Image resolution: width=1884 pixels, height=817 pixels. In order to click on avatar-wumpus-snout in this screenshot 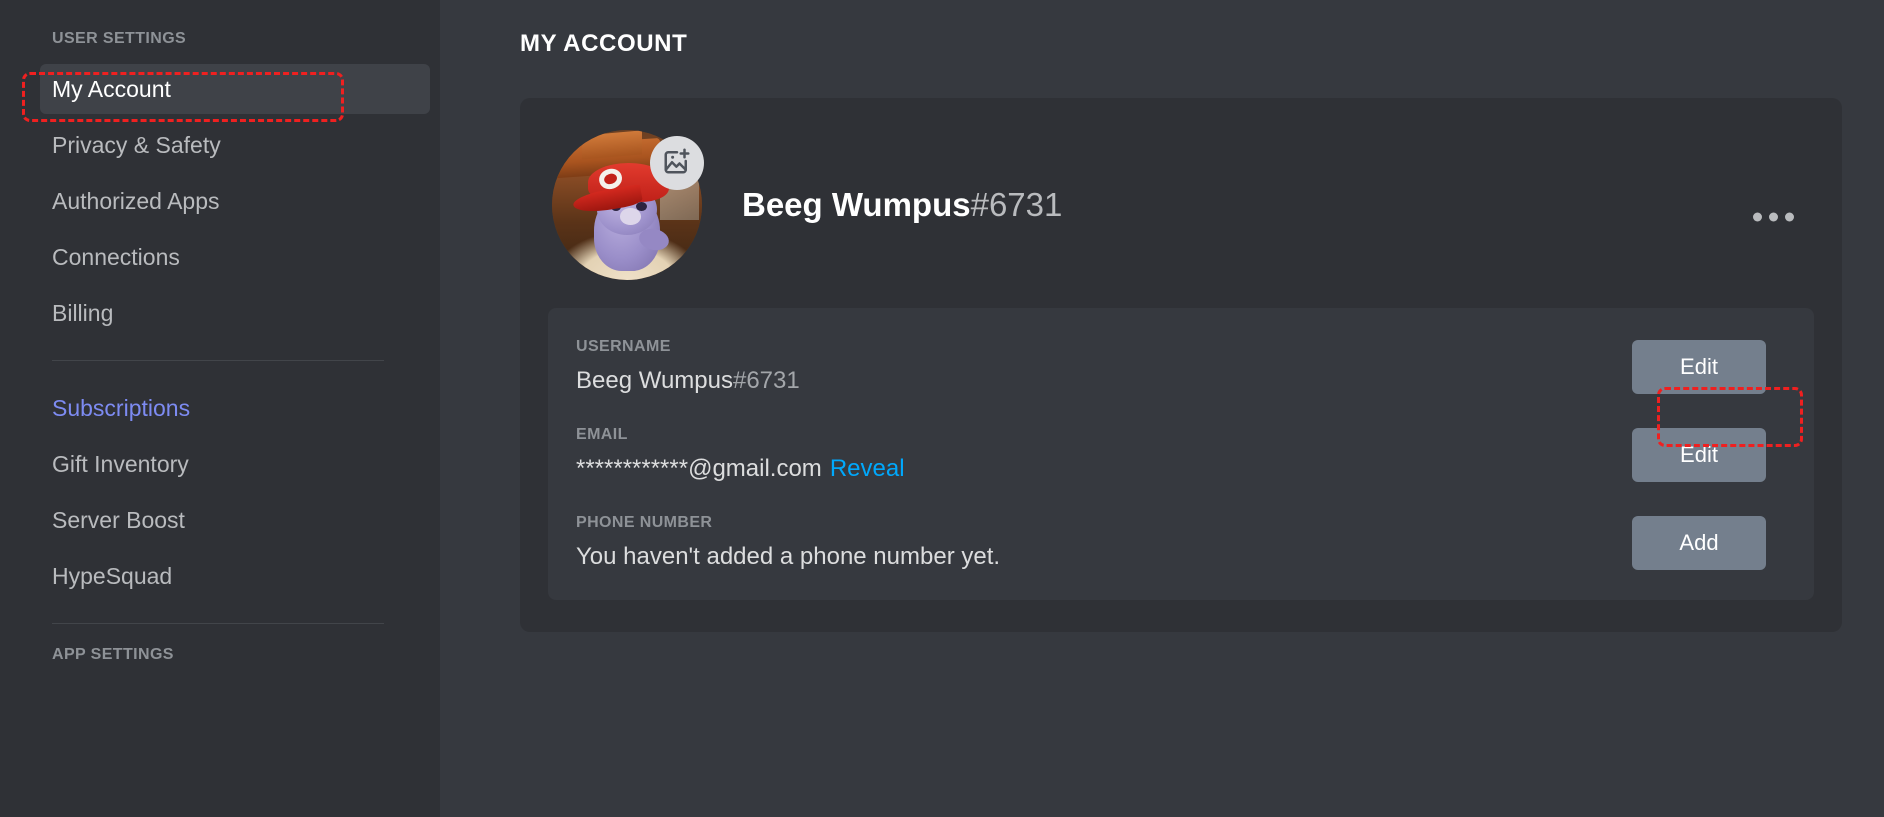, I will do `click(630, 216)`.